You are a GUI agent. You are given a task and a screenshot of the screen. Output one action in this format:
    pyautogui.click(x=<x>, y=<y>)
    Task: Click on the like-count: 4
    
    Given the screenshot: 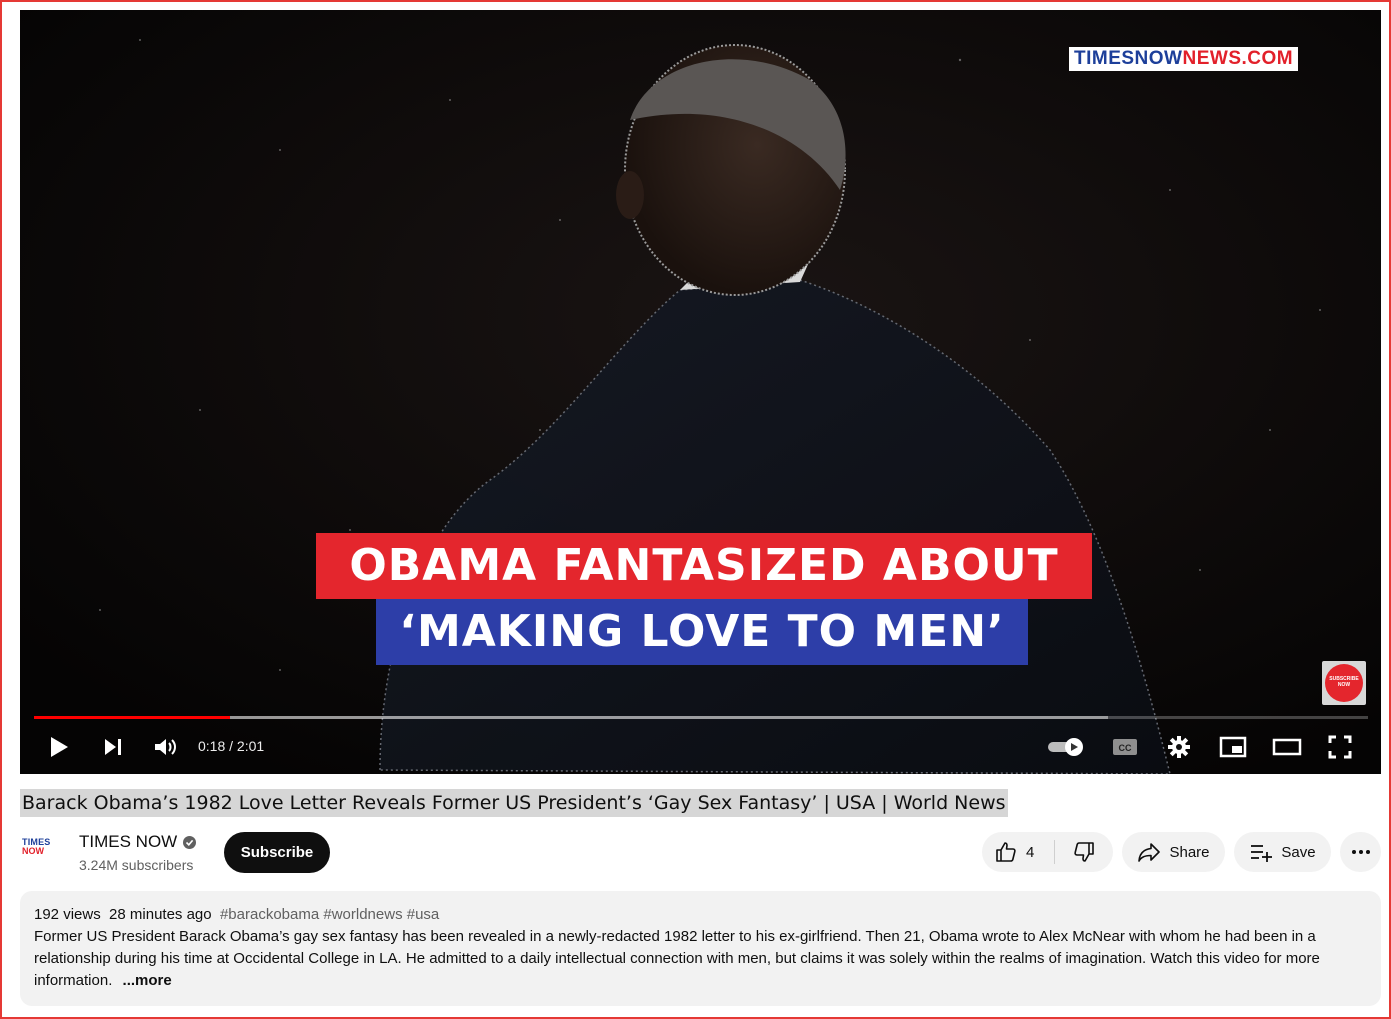 What is the action you would take?
    pyautogui.click(x=1030, y=852)
    